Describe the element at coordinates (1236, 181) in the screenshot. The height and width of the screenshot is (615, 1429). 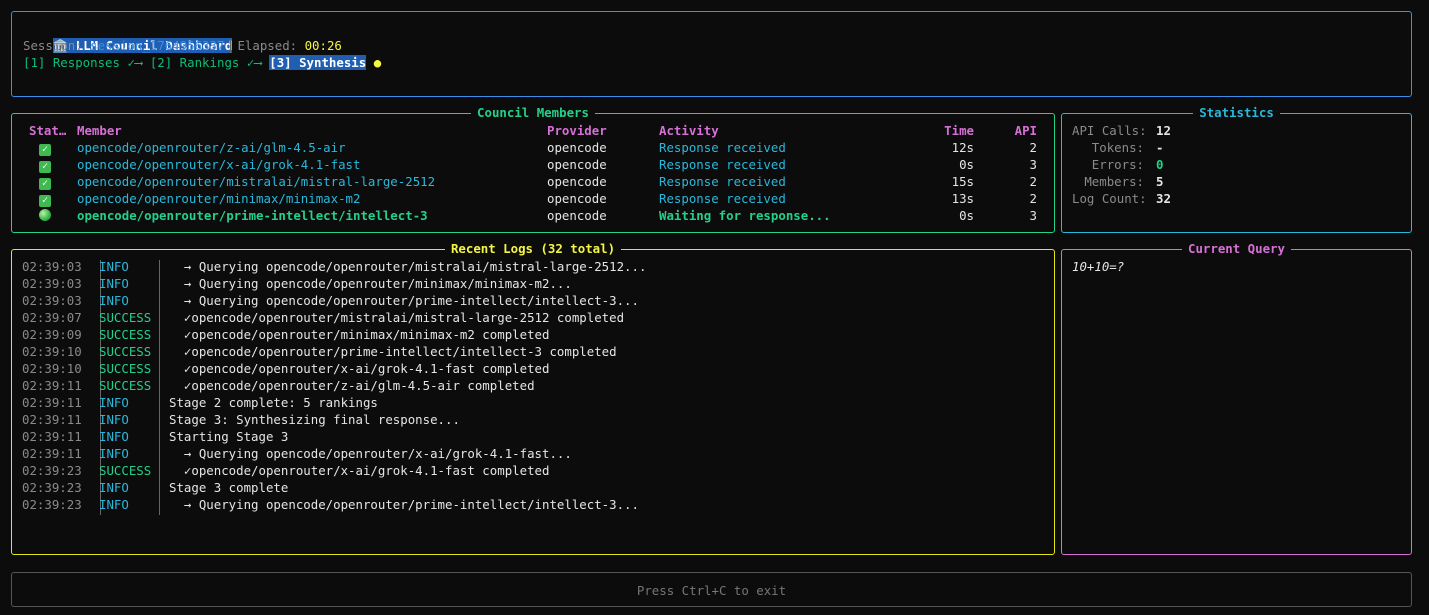
I see `stat-row: Members: 5` at that location.